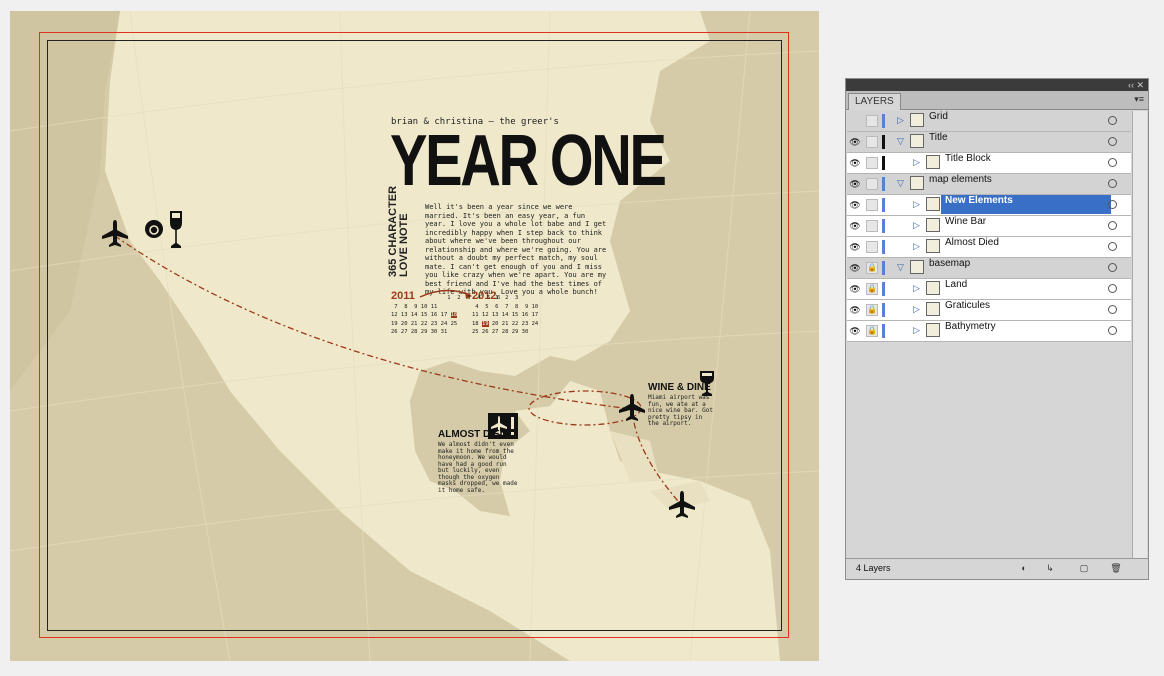  Describe the element at coordinates (1084, 568) in the screenshot. I see `create-layer-icon: ▢` at that location.